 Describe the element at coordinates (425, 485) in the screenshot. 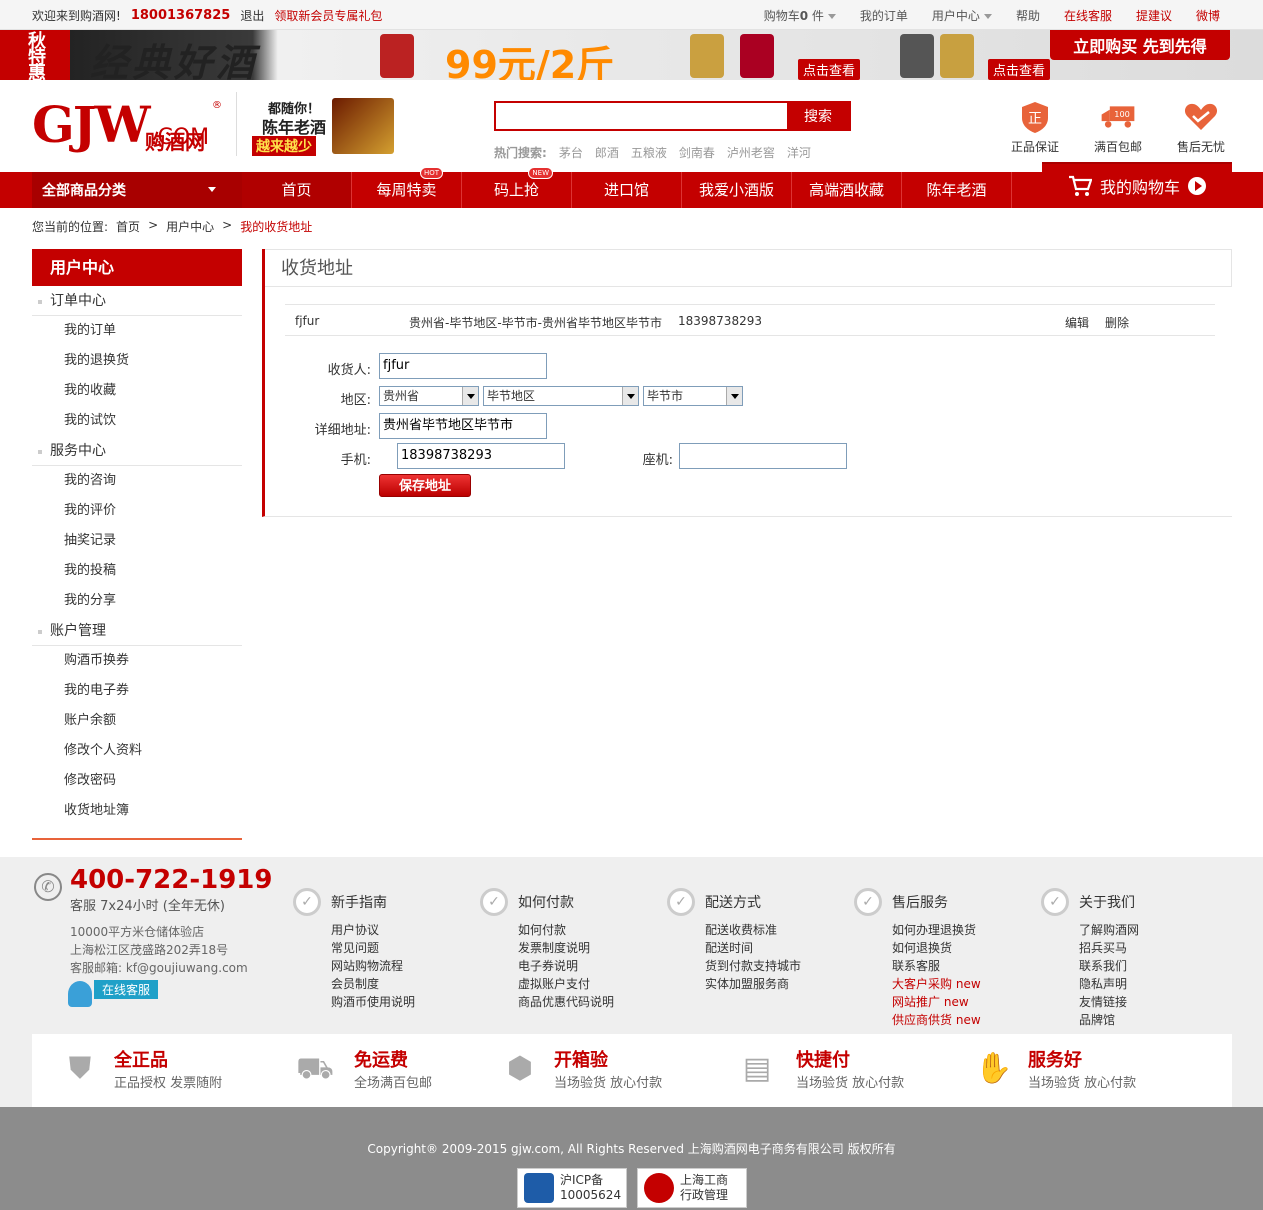

I see `save-address-button: 保存地址` at that location.